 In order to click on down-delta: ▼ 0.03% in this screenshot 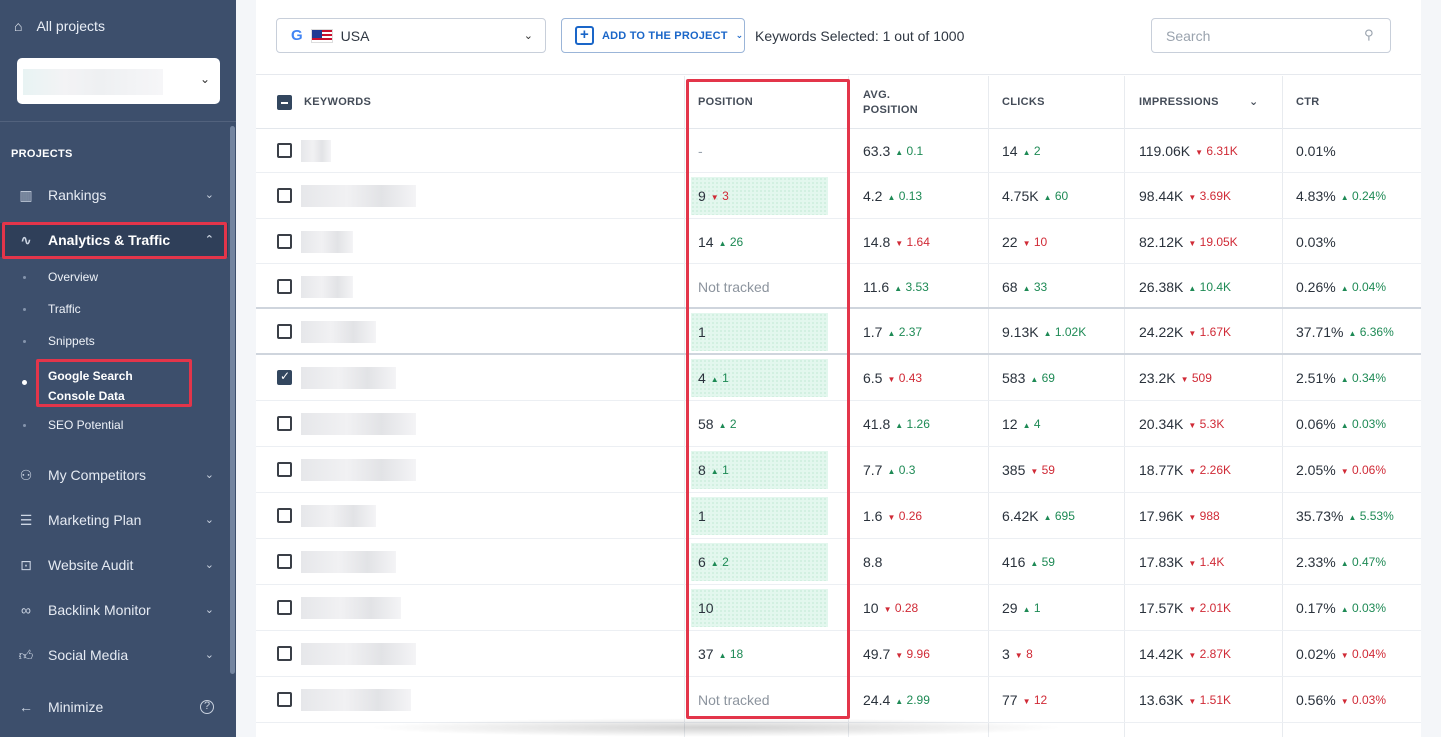, I will do `click(1363, 700)`.